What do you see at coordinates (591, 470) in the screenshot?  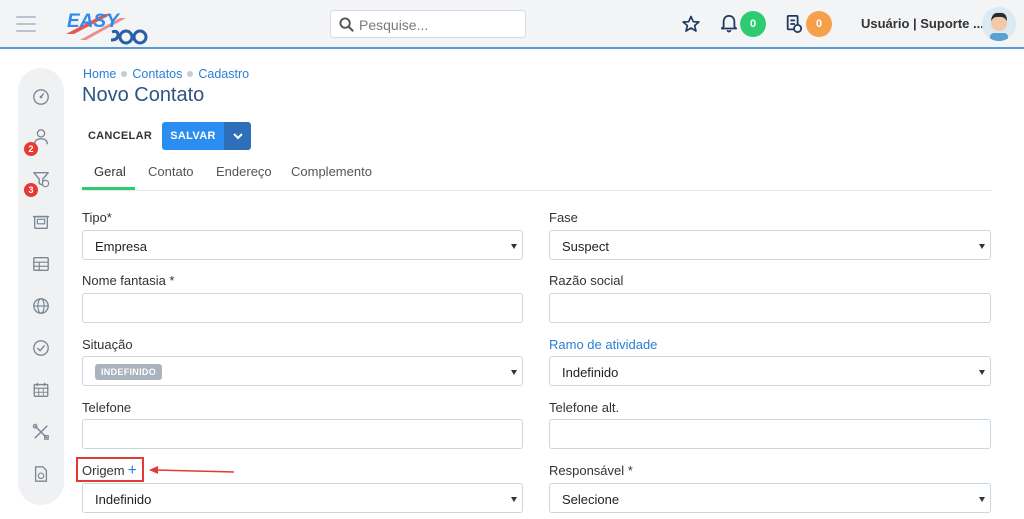 I see `responsavel-label: Responsável *` at bounding box center [591, 470].